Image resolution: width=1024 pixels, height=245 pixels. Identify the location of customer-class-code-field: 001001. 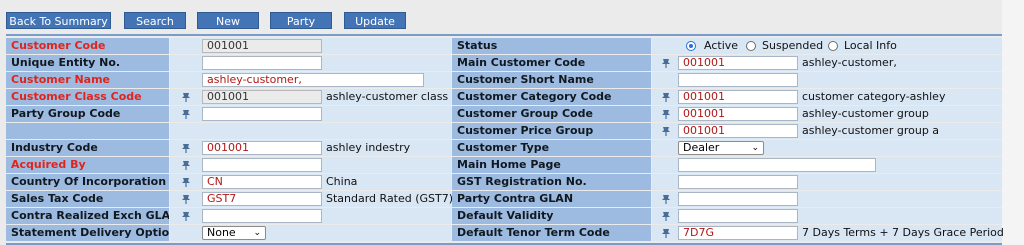
(262, 97).